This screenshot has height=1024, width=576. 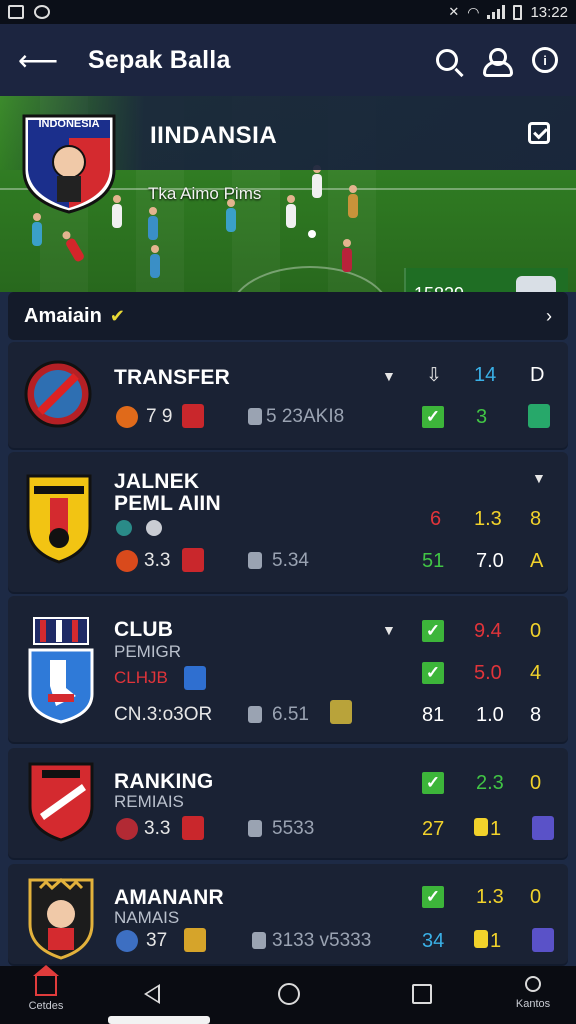 I want to click on system-home-icon, so click(x=289, y=994).